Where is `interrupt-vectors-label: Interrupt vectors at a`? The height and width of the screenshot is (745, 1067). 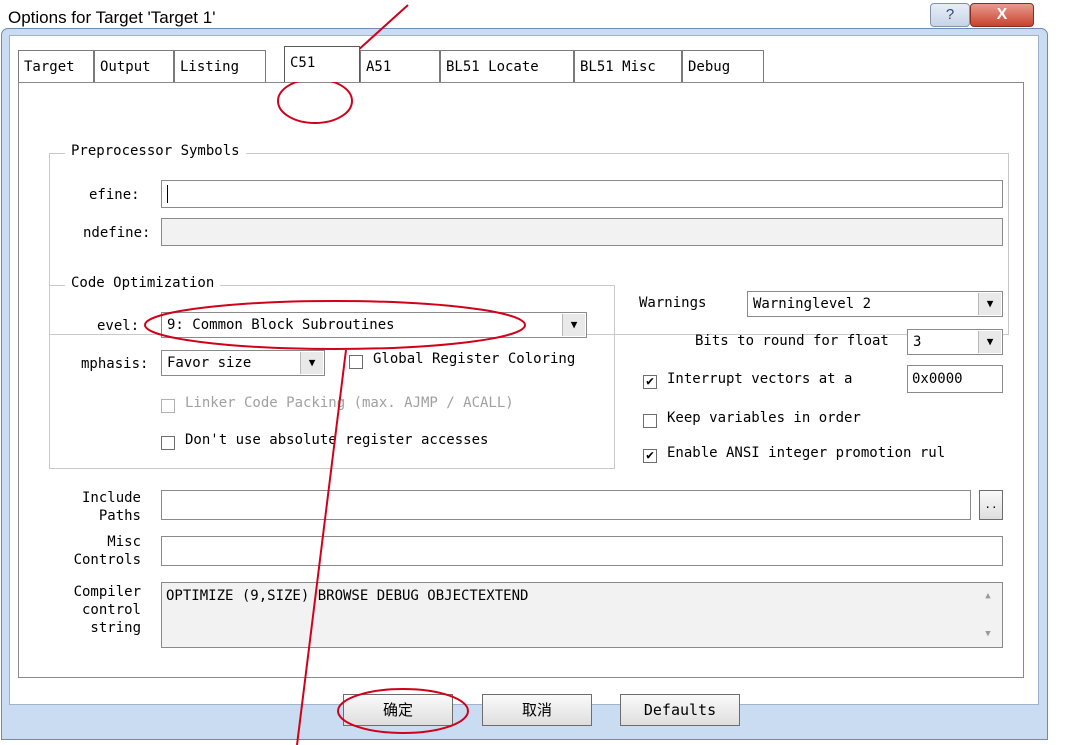
interrupt-vectors-label: Interrupt vectors at a is located at coordinates (760, 379).